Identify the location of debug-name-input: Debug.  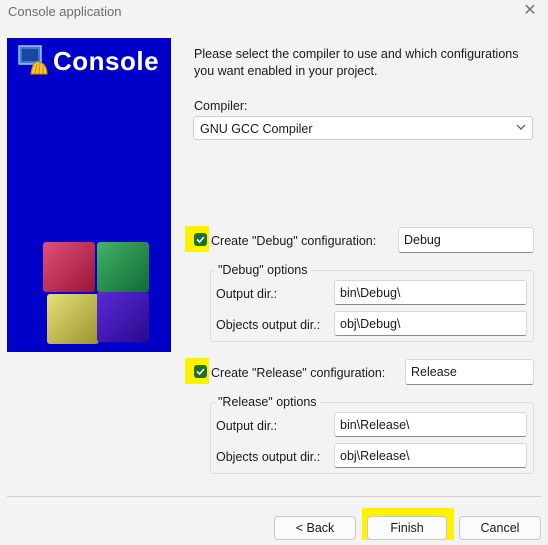
(466, 240).